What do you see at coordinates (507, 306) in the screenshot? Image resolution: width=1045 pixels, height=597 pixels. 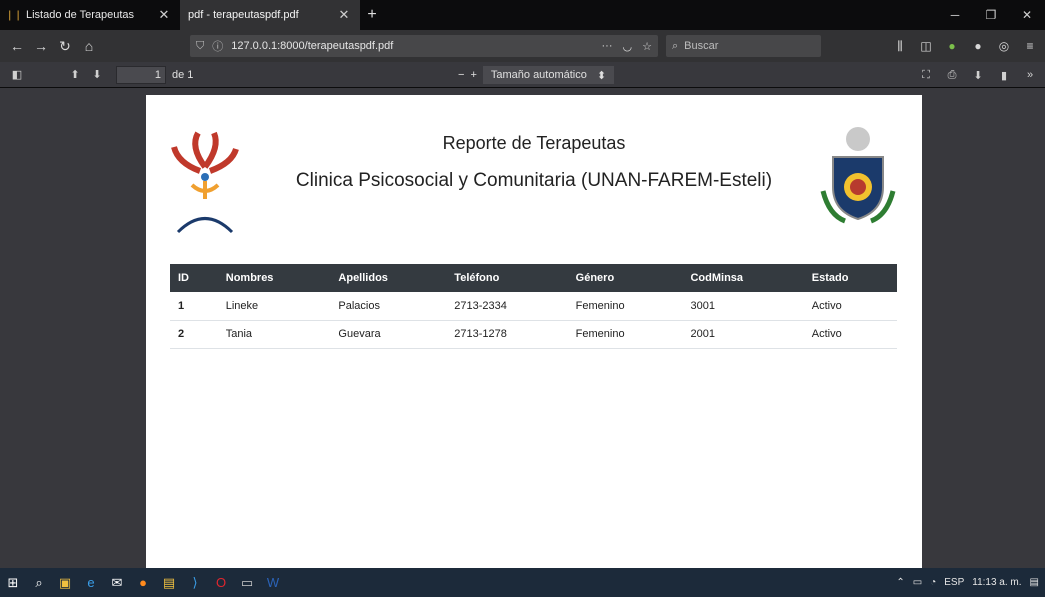 I see `table-cell: 2713-2334` at bounding box center [507, 306].